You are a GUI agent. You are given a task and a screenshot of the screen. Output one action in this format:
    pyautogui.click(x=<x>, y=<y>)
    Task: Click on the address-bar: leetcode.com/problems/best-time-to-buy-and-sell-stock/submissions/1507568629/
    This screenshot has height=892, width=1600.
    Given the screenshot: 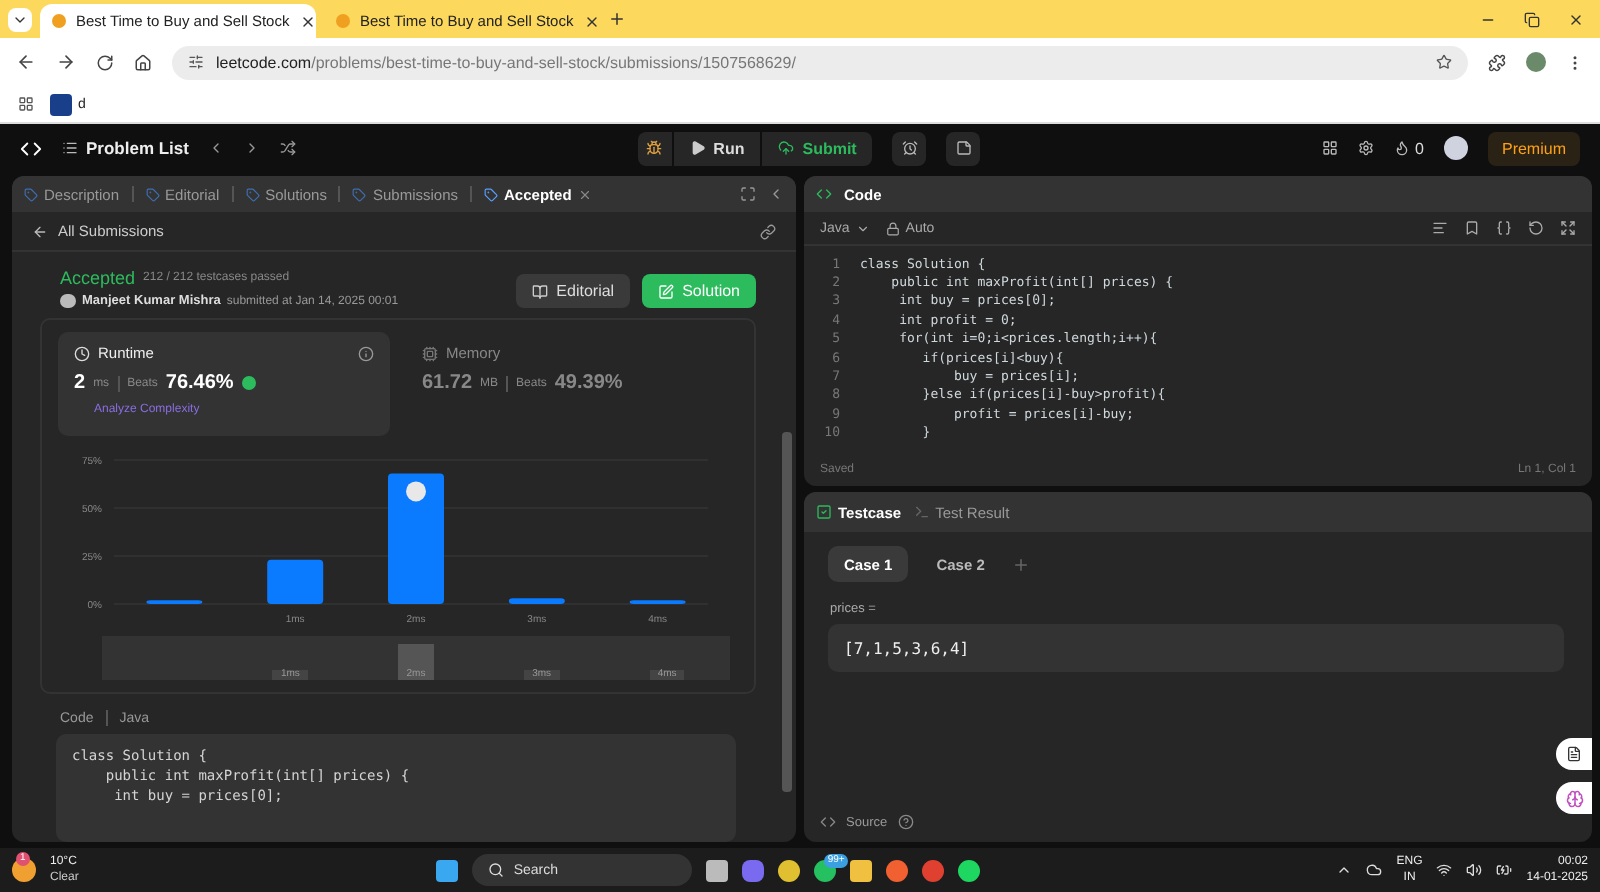 What is the action you would take?
    pyautogui.click(x=820, y=62)
    